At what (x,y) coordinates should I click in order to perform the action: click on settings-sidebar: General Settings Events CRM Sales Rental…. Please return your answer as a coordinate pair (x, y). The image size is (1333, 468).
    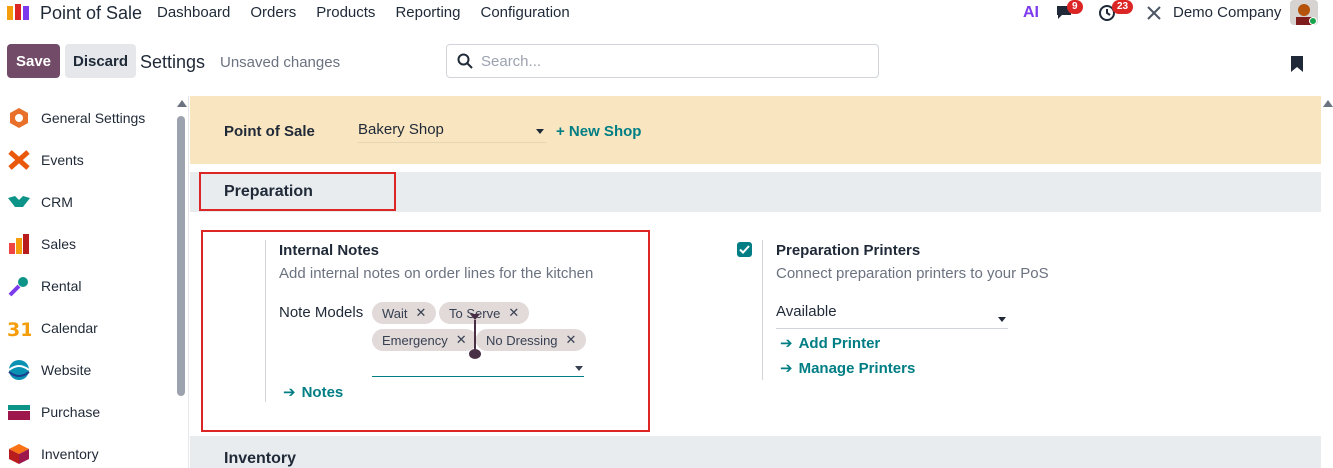
    Looking at the image, I should click on (94, 282).